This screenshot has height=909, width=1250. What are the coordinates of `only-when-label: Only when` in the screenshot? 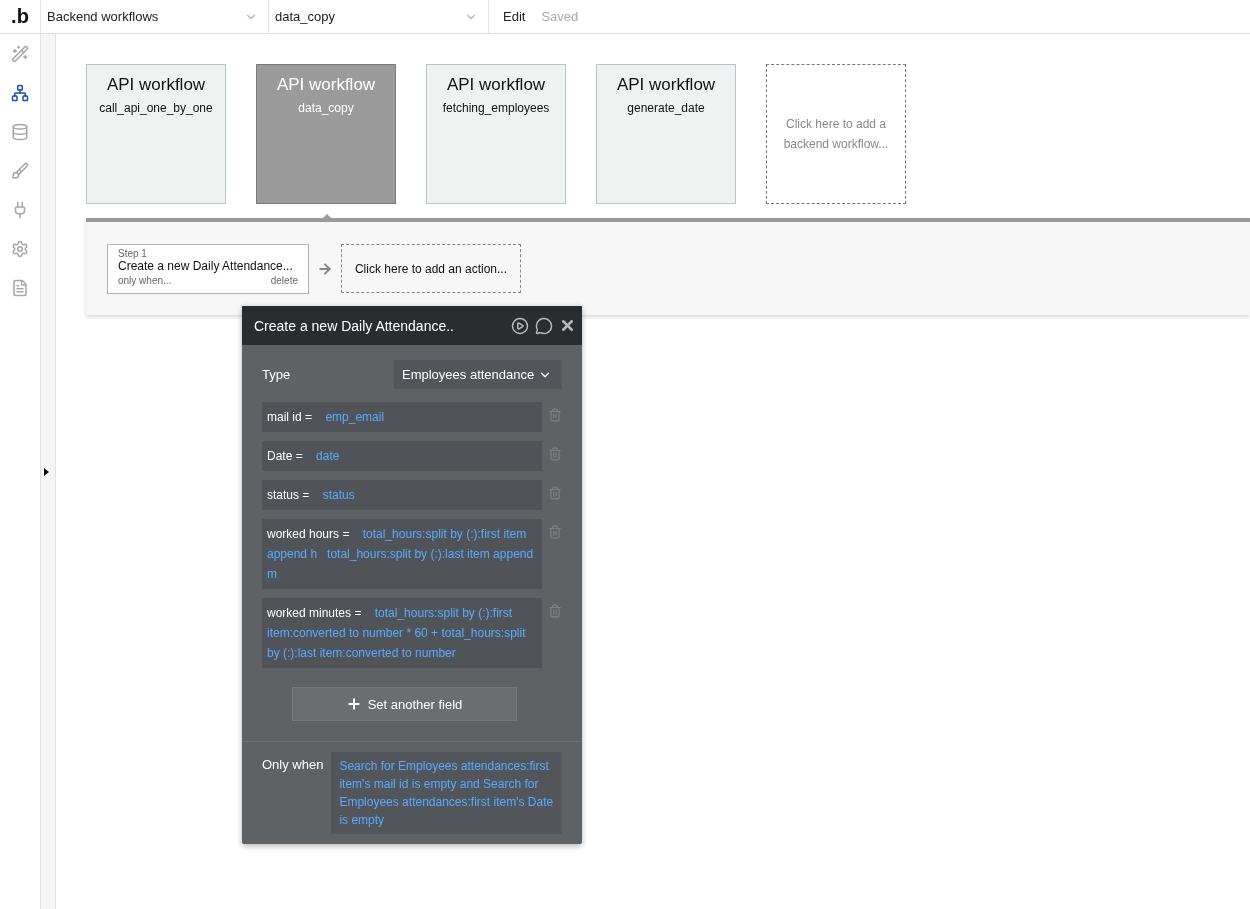 It's located at (293, 764).